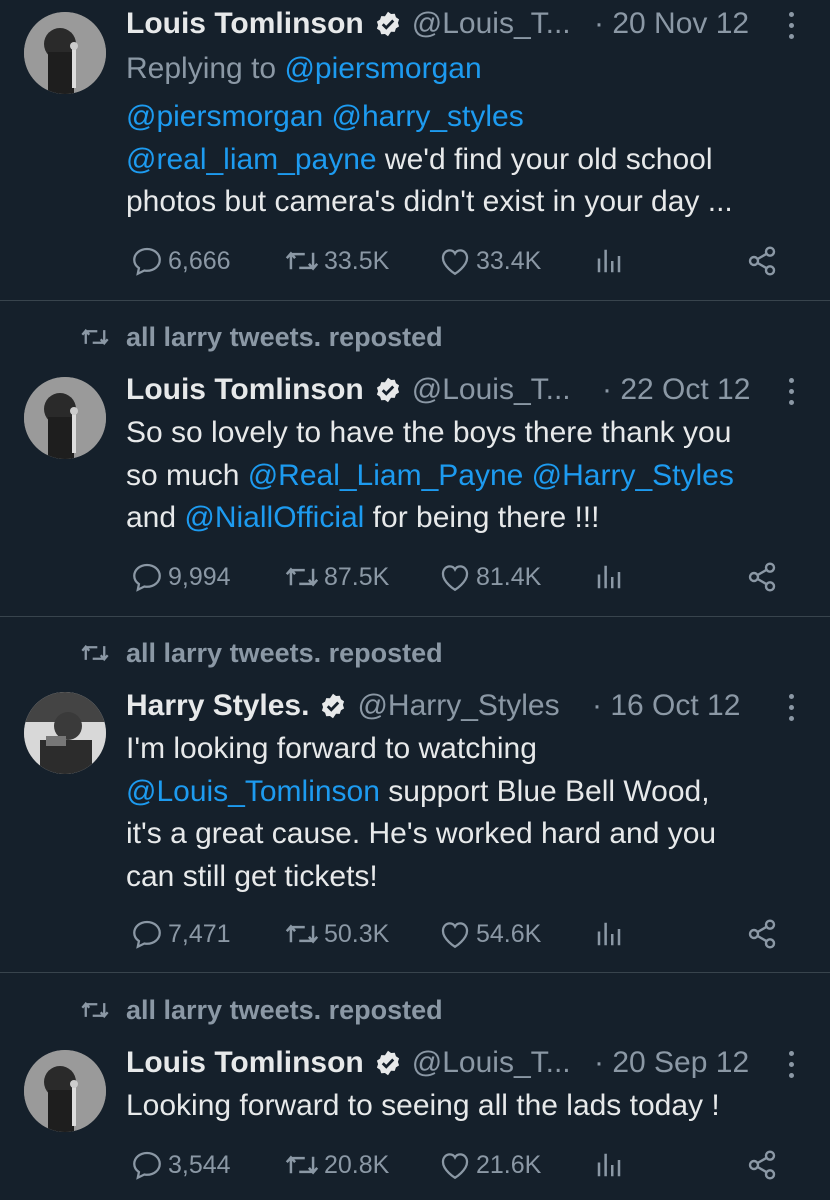  I want to click on mention-link: @piersmorgan @harry_styles, so click(325, 116).